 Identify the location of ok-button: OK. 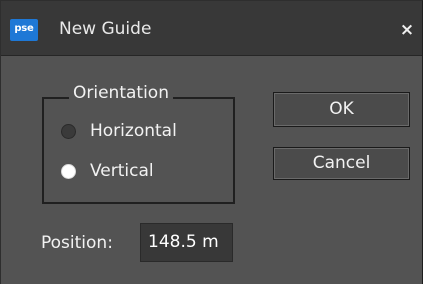
(341, 109).